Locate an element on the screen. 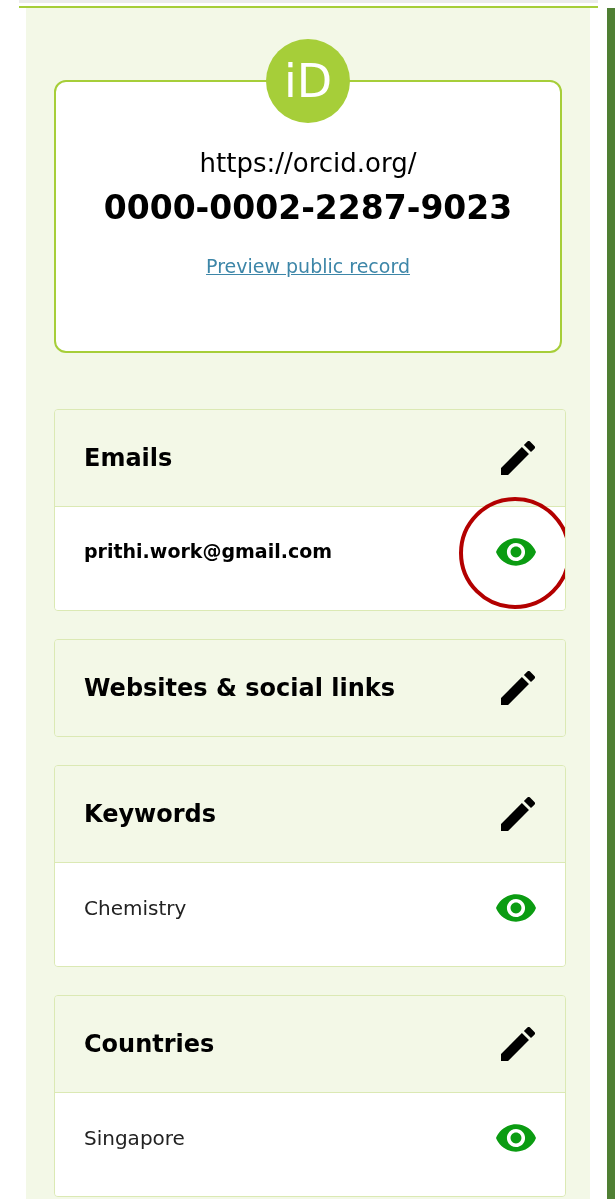 The image size is (615, 1199). orcid-number: 0000-0002-2287-9023 is located at coordinates (308, 208).